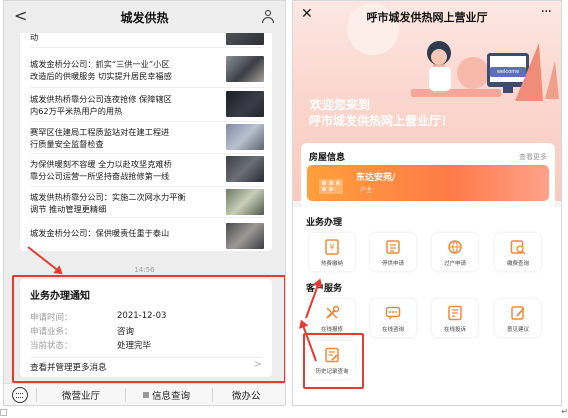 Image resolution: width=568 pixels, height=418 pixels. I want to click on complaint-icon, so click(455, 313).